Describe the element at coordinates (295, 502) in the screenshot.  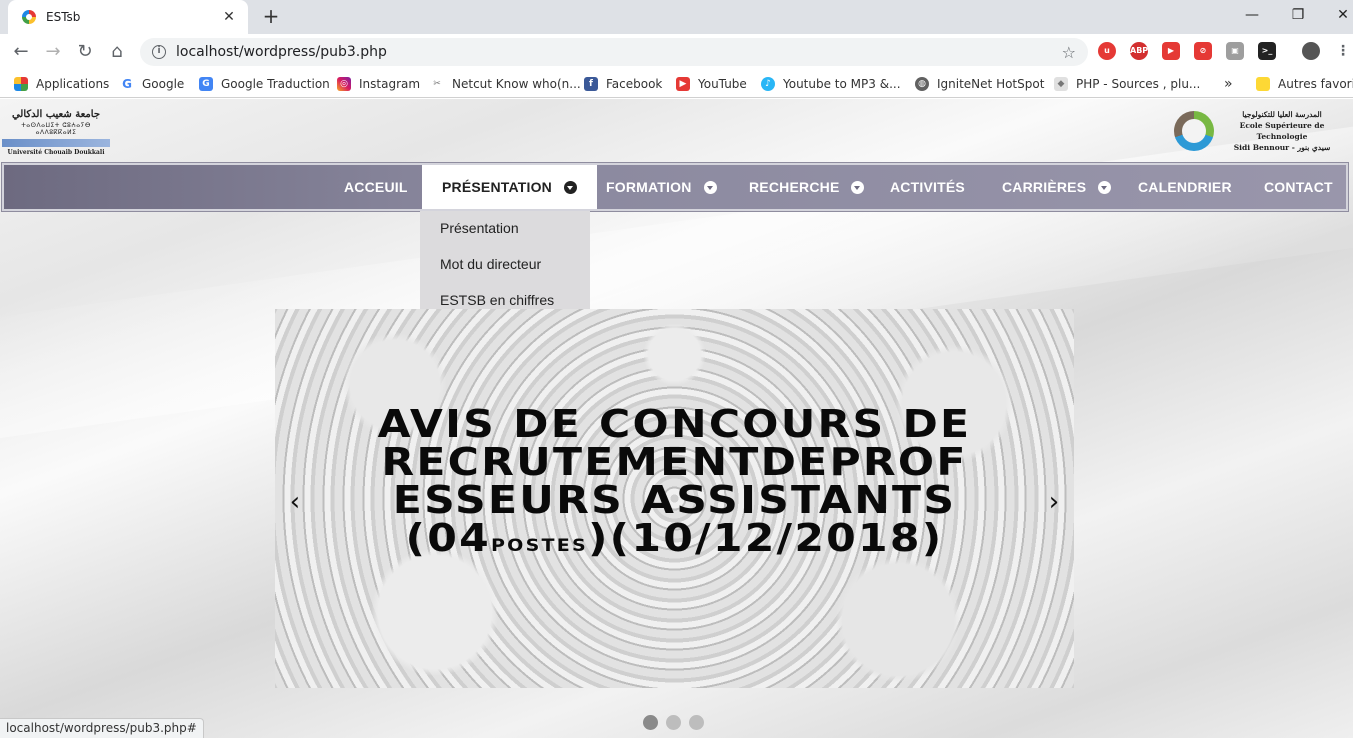
I see `slider-prev-arrow-icon: ‹` at that location.